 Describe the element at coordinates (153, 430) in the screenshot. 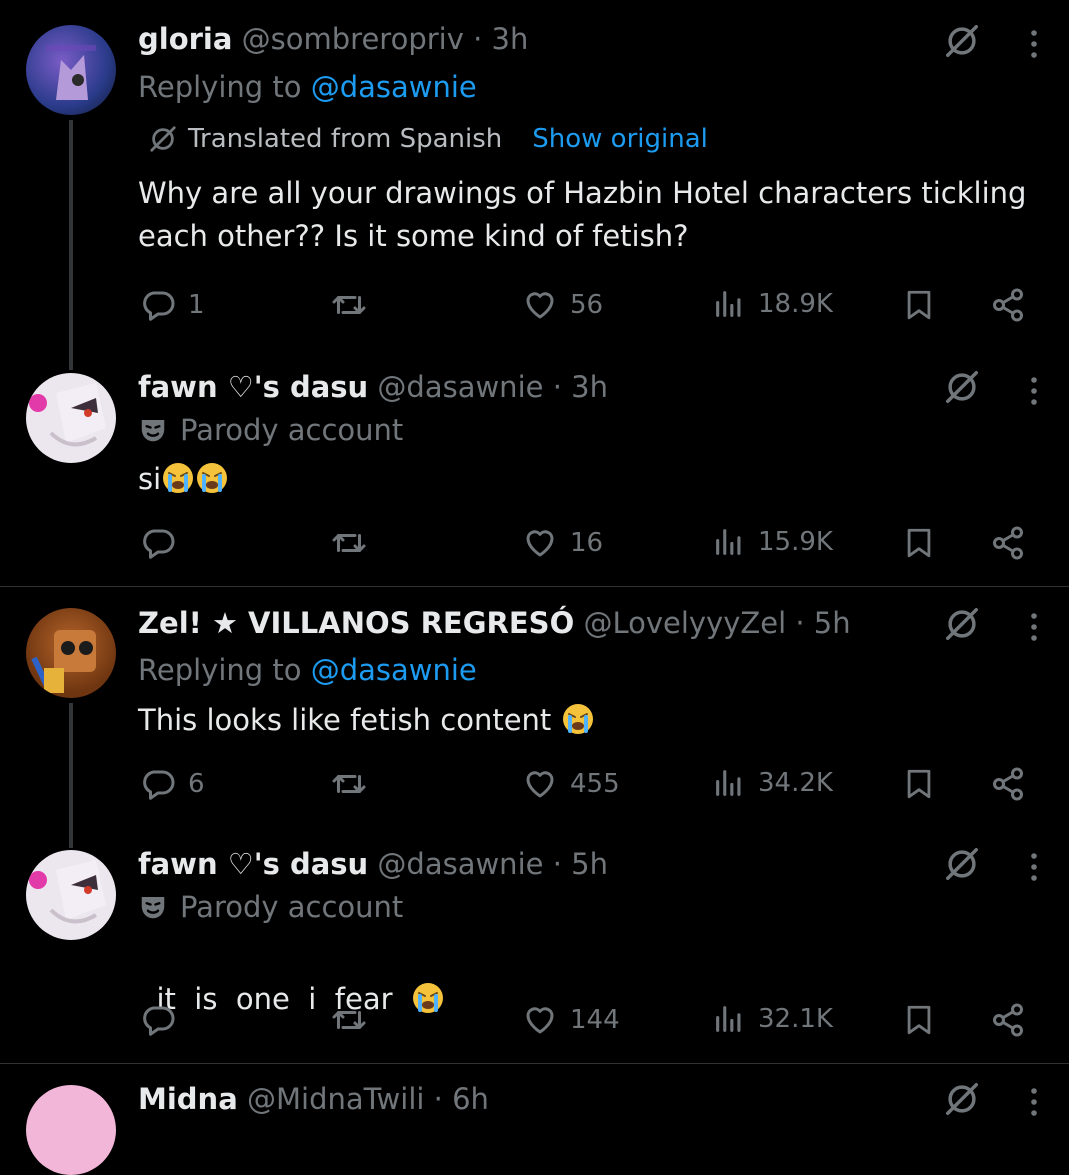

I see `theater-mask-icon` at that location.